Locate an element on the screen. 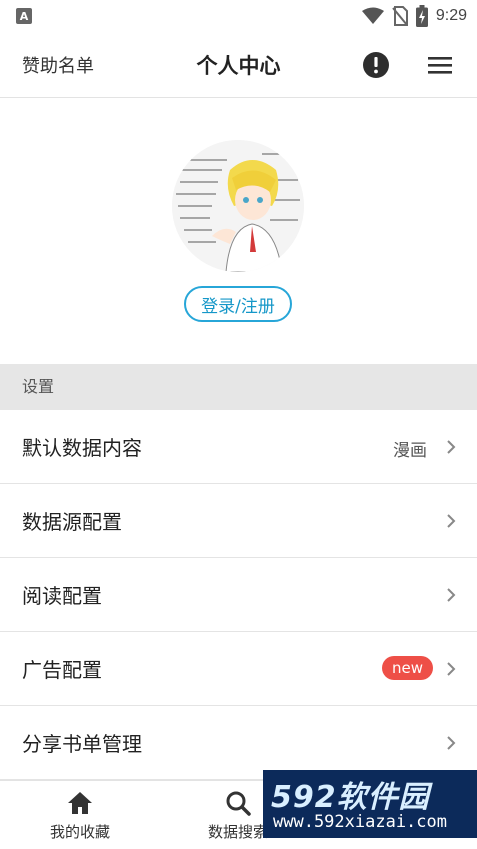 This screenshot has width=477, height=849. settings-item-label: 分享书单管理 is located at coordinates (82, 744).